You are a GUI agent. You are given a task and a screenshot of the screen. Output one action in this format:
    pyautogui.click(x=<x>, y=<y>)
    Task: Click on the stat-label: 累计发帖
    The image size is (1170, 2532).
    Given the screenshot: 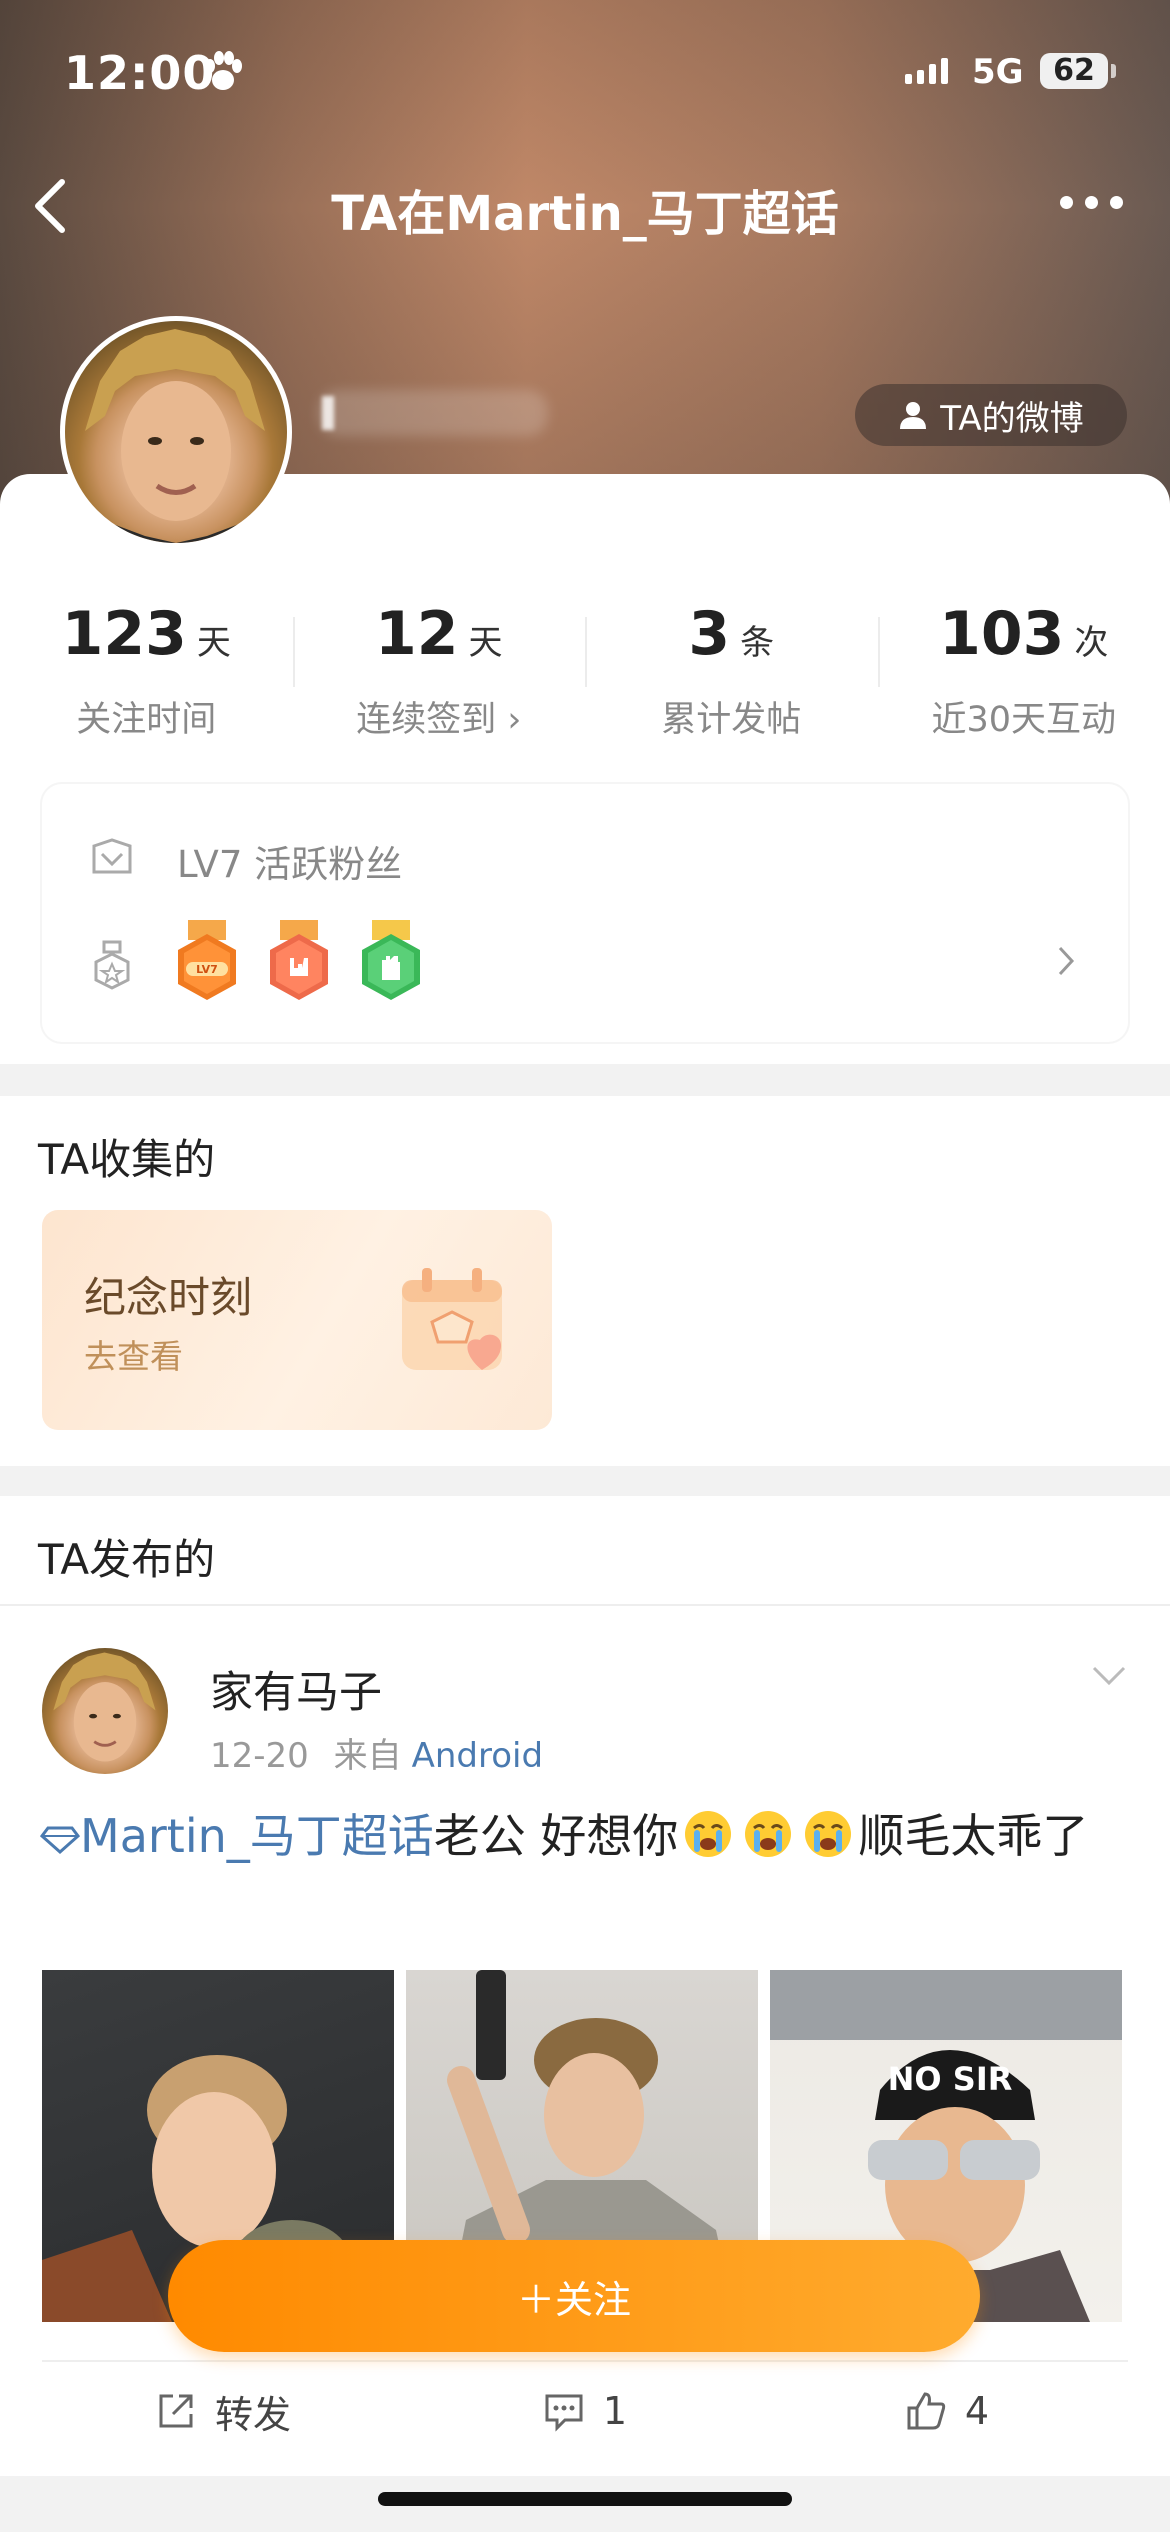 What is the action you would take?
    pyautogui.click(x=731, y=720)
    